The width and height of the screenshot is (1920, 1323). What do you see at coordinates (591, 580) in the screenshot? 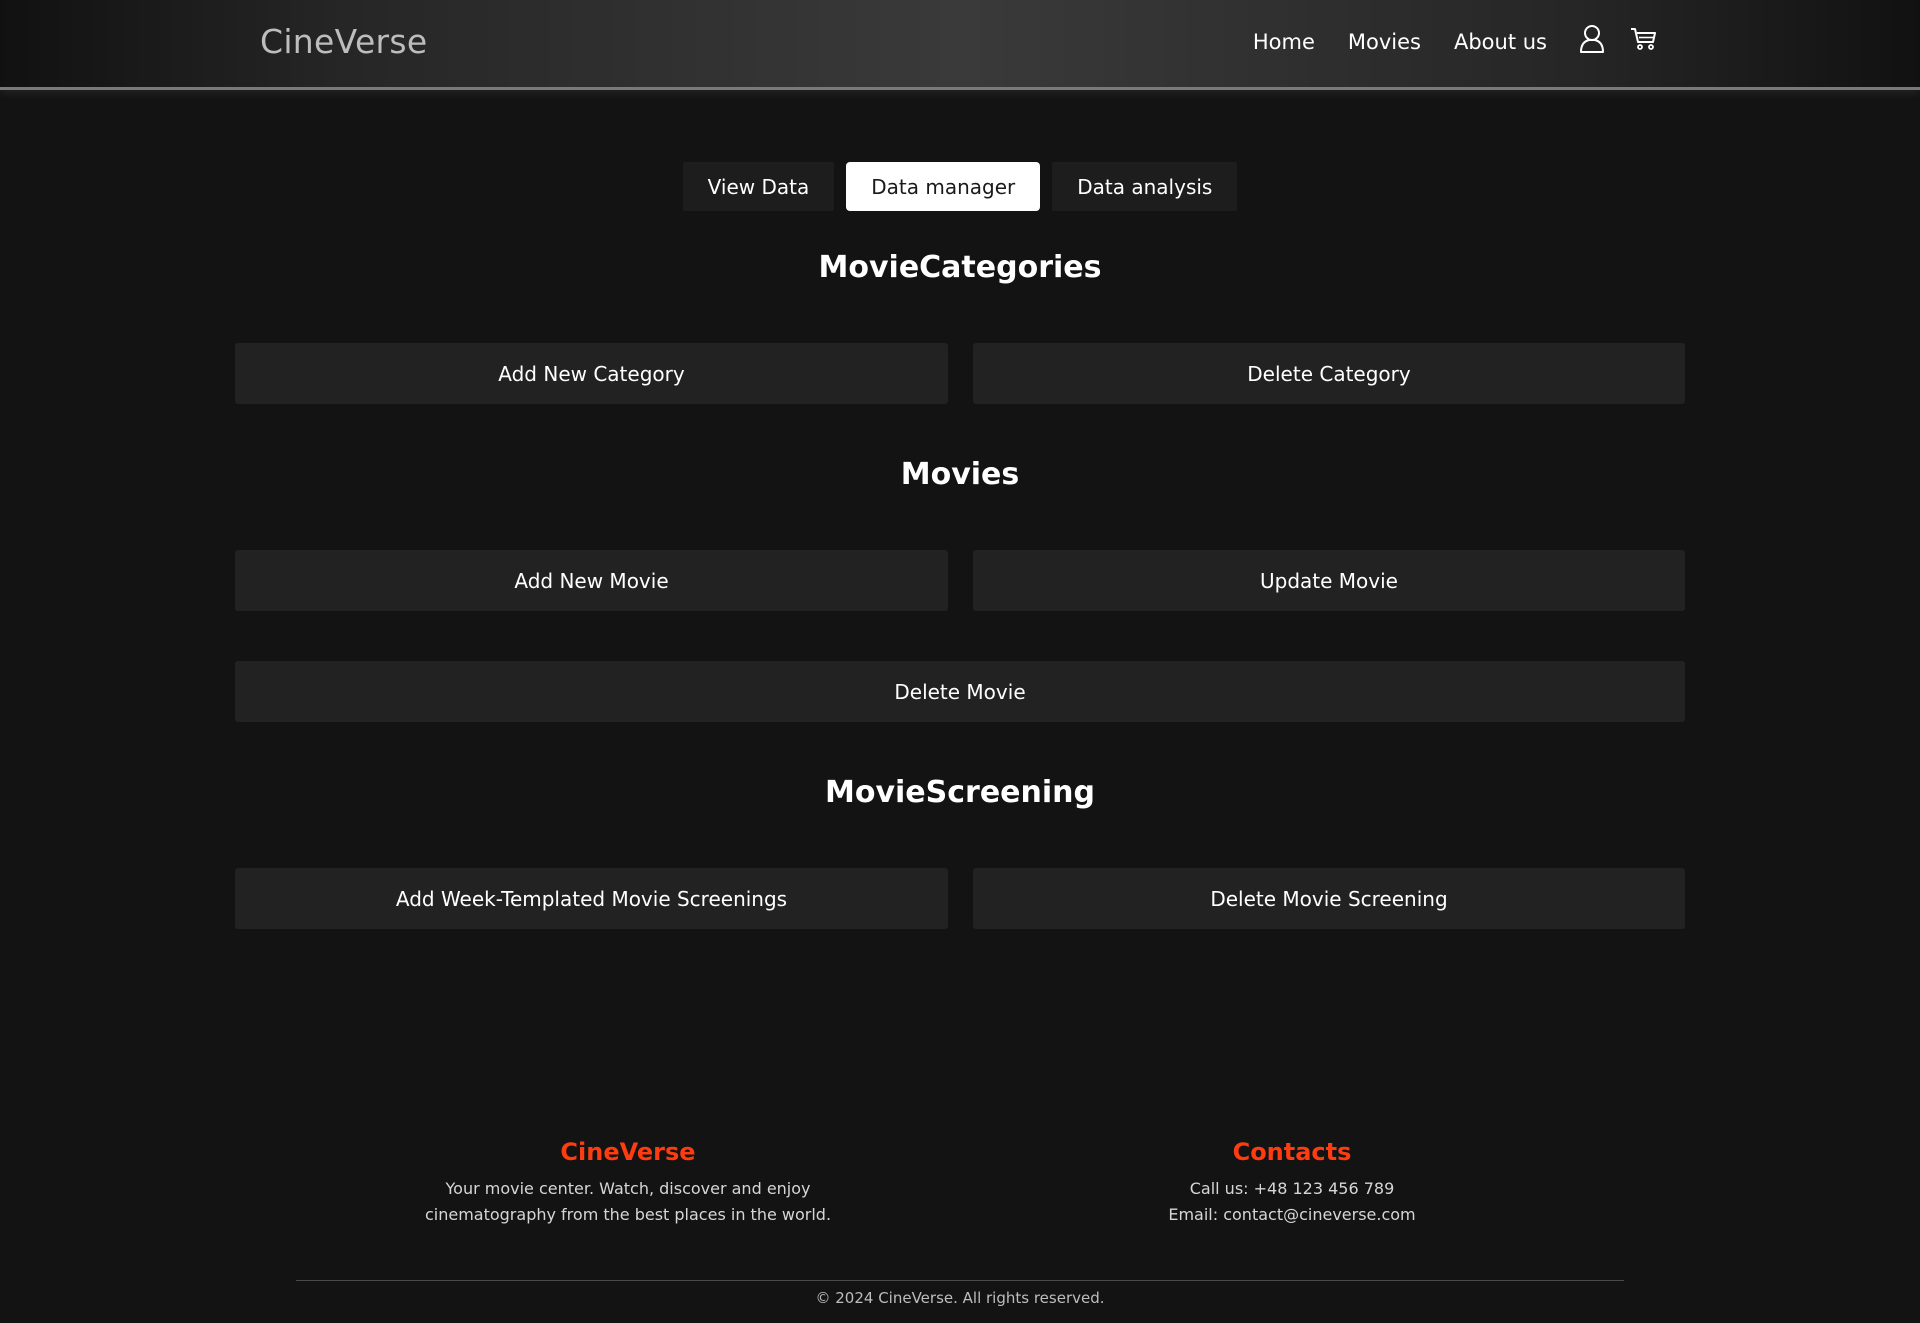
I see `add-movie-button: Add New Movie` at bounding box center [591, 580].